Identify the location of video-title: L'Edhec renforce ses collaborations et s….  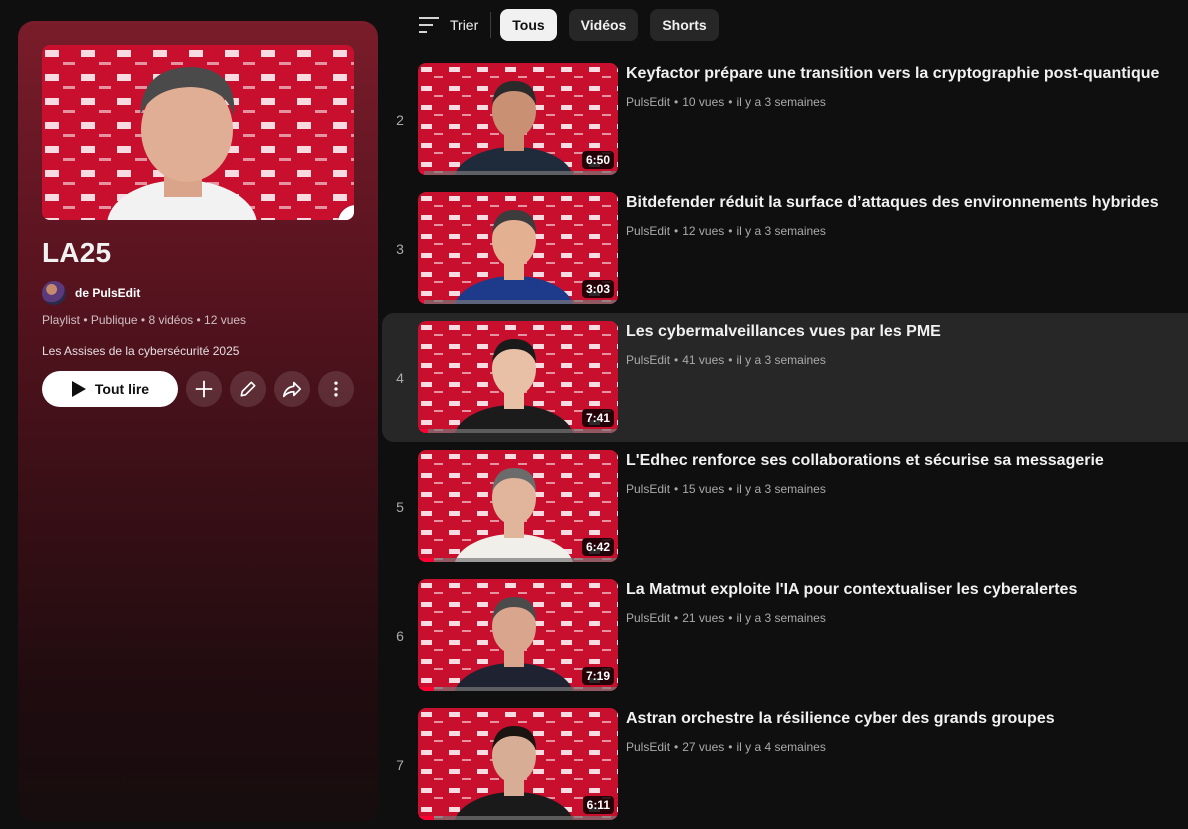
(865, 461).